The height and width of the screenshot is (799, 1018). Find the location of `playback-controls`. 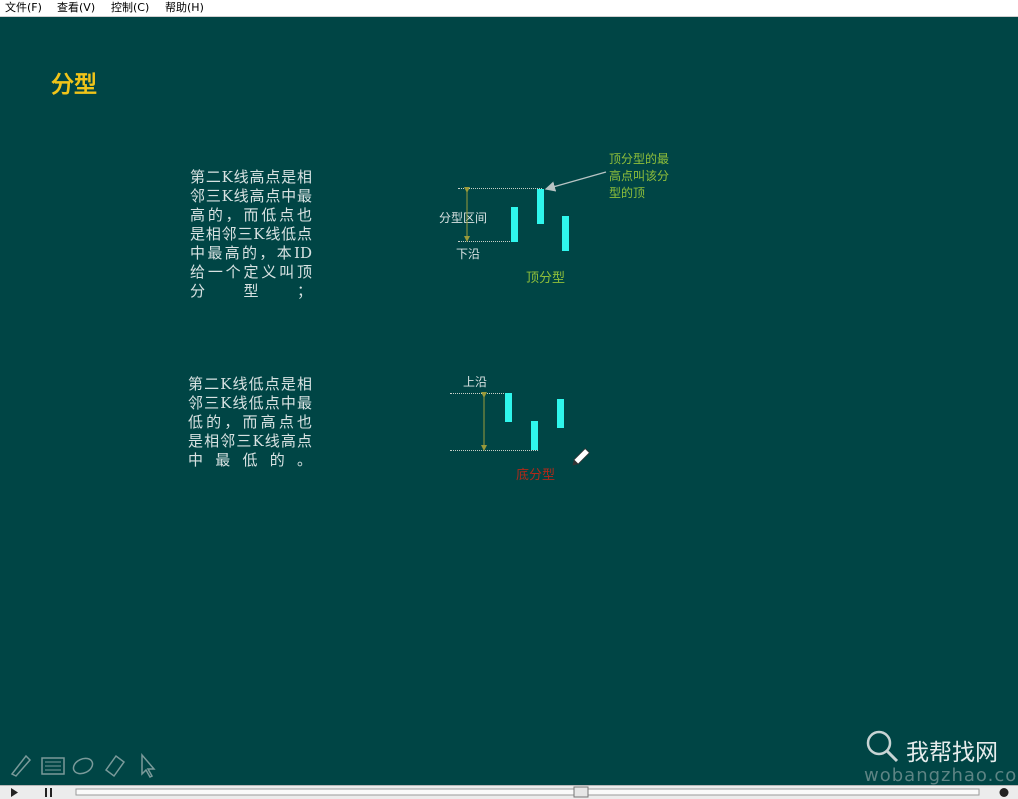

playback-controls is located at coordinates (510, 792).